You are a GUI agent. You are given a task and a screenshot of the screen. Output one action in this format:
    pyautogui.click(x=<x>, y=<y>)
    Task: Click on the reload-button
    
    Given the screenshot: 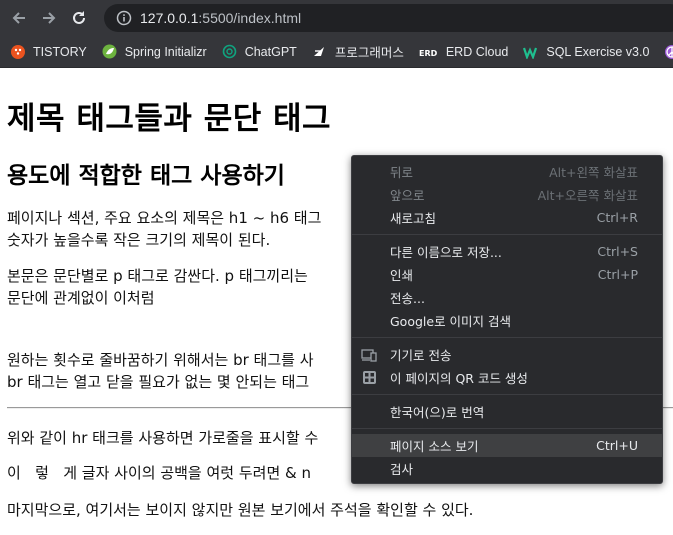 What is the action you would take?
    pyautogui.click(x=79, y=18)
    